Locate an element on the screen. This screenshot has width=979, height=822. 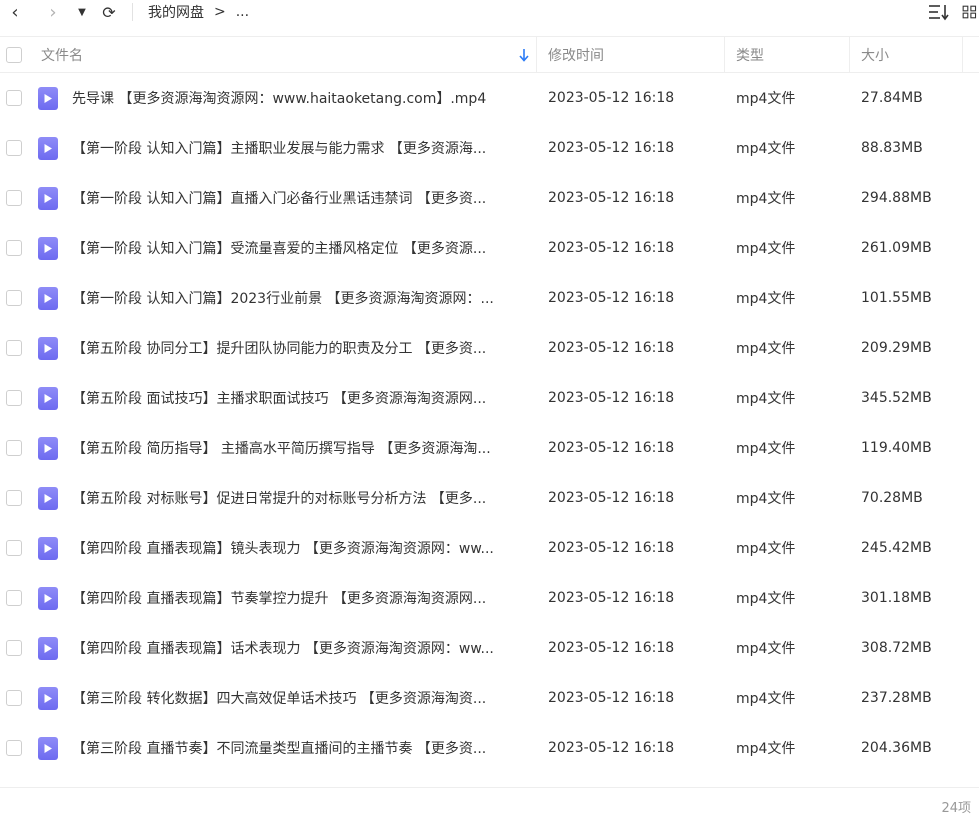
select-all-checkbox is located at coordinates (14, 55).